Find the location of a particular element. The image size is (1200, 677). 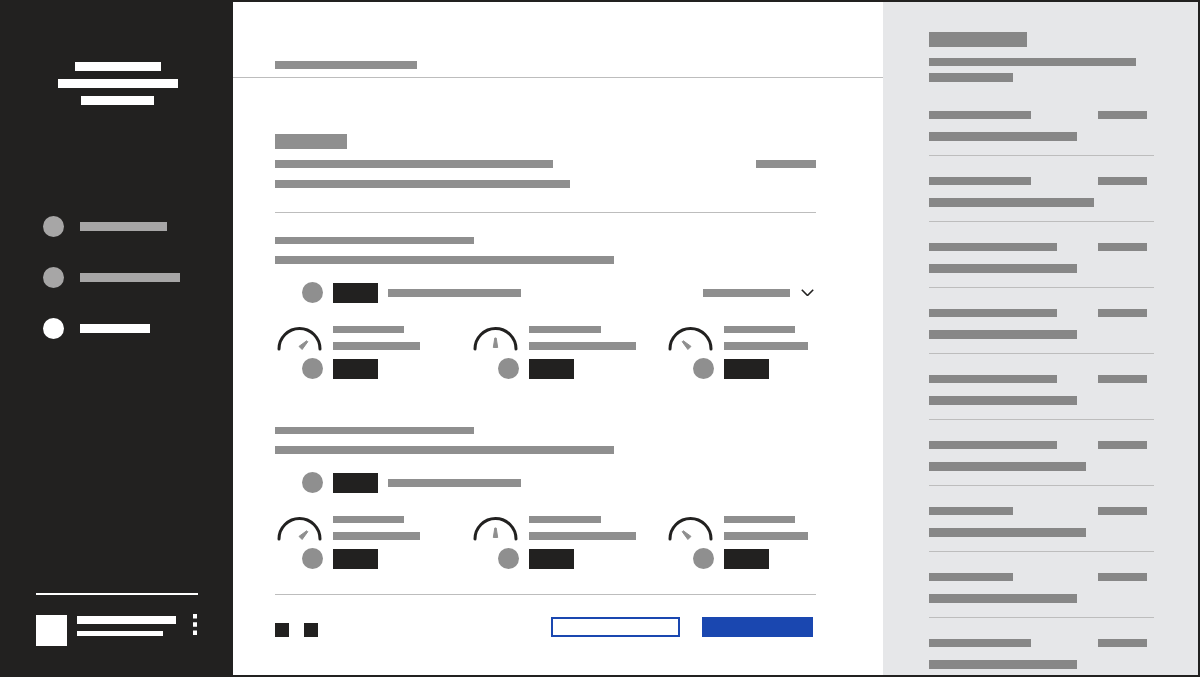

dropdown is located at coordinates (758, 292).